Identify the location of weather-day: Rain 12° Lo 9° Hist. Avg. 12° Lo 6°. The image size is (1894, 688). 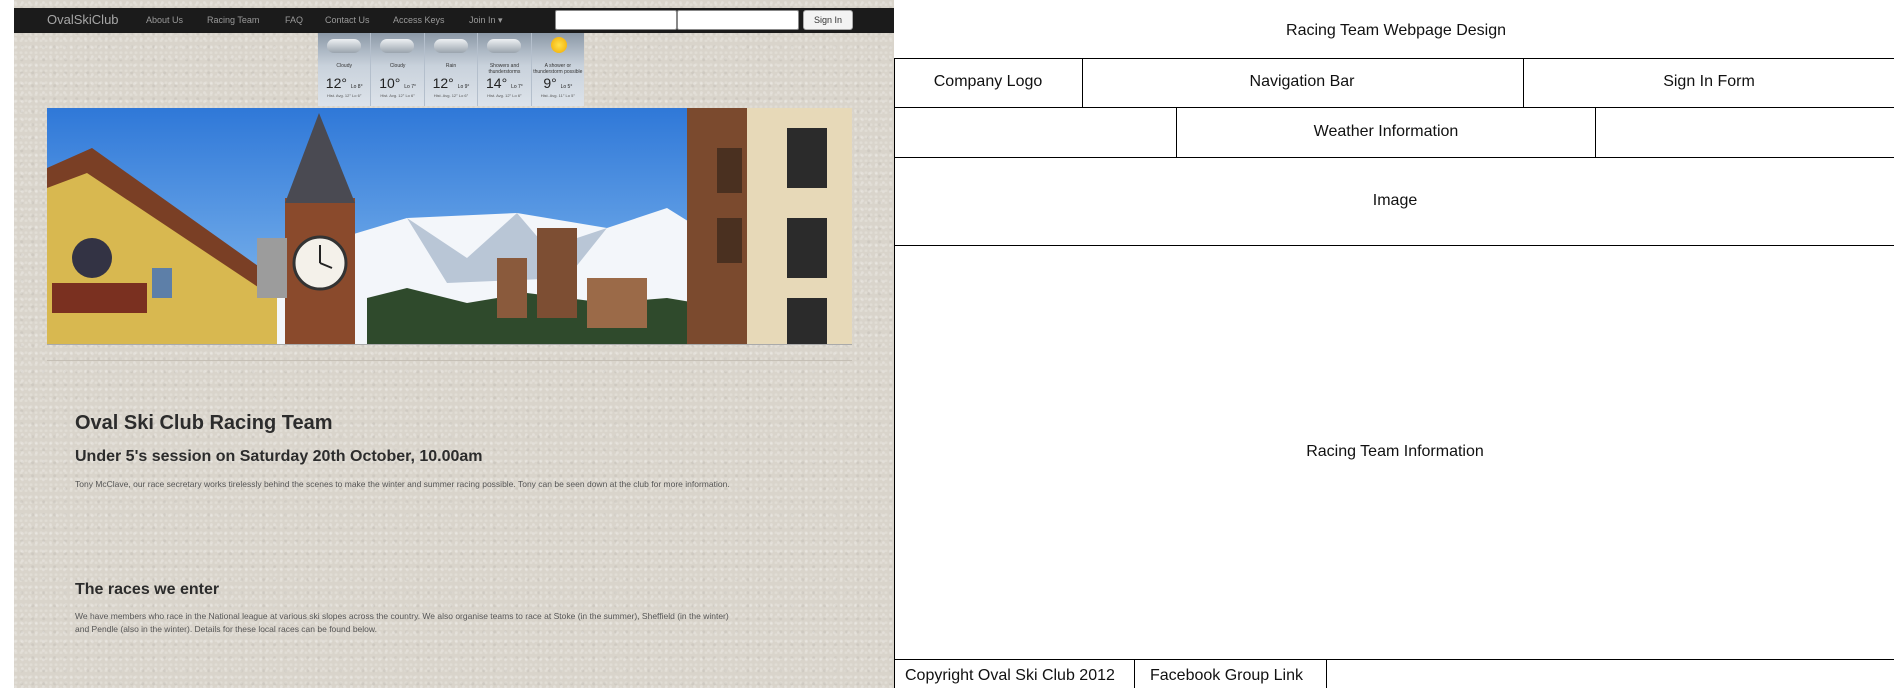
(451, 69).